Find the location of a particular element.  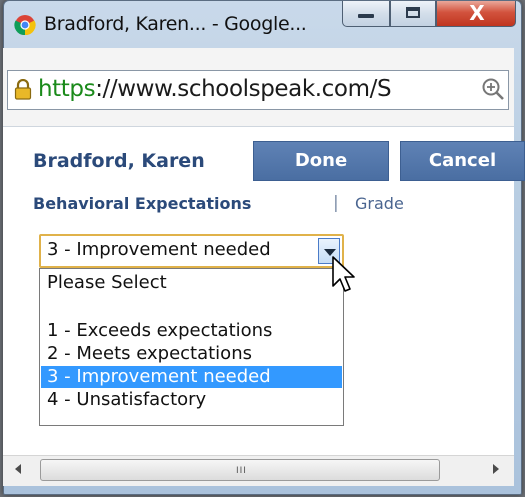

title-bar: Bradford, Karen... - Google... X is located at coordinates (262, 23).